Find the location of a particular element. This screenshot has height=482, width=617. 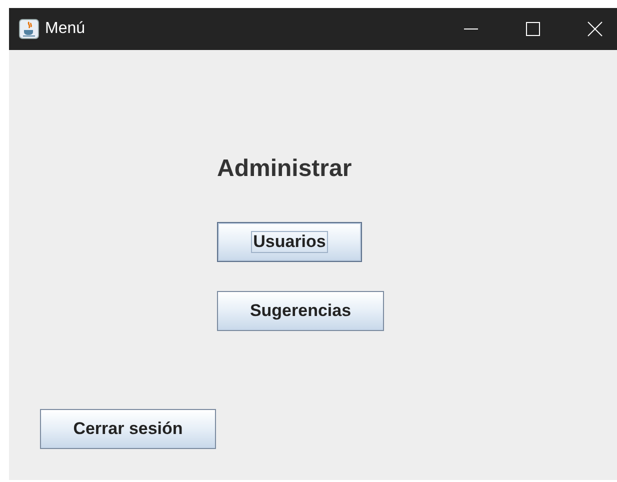

java-cup-icon is located at coordinates (29, 29).